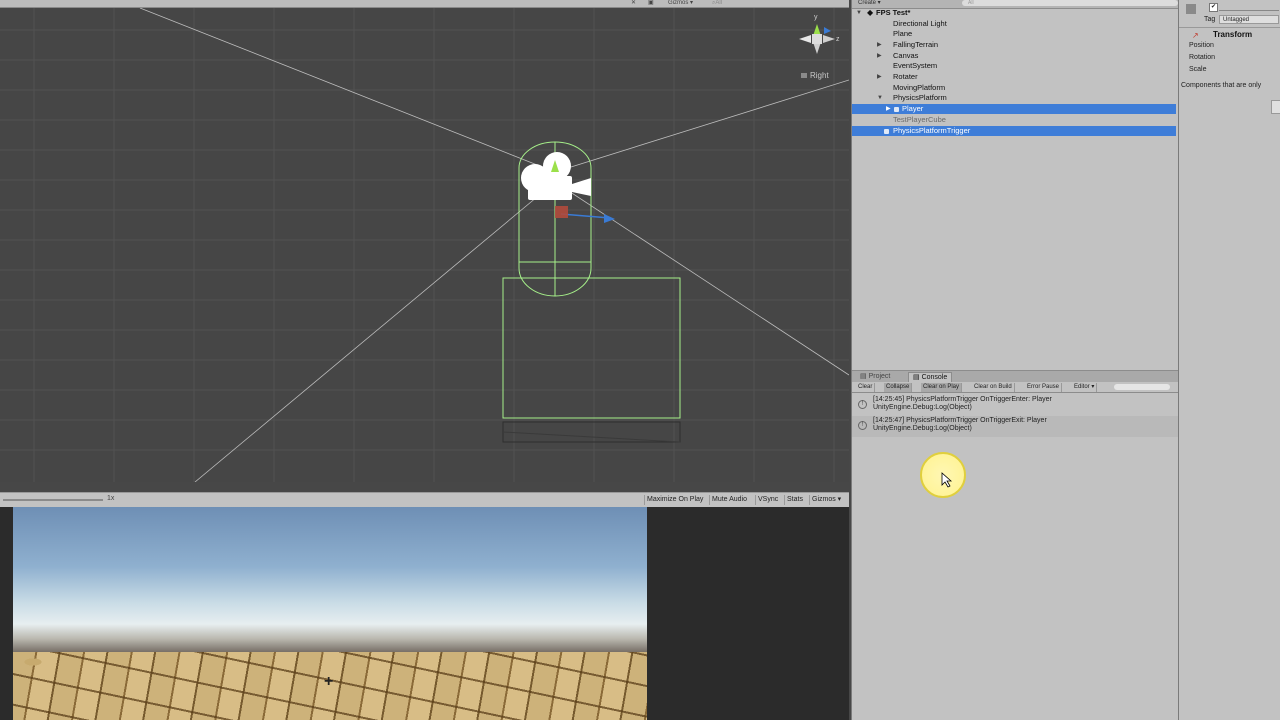  What do you see at coordinates (820, 48) in the screenshot?
I see `orientation-gizmo: y z Right` at bounding box center [820, 48].